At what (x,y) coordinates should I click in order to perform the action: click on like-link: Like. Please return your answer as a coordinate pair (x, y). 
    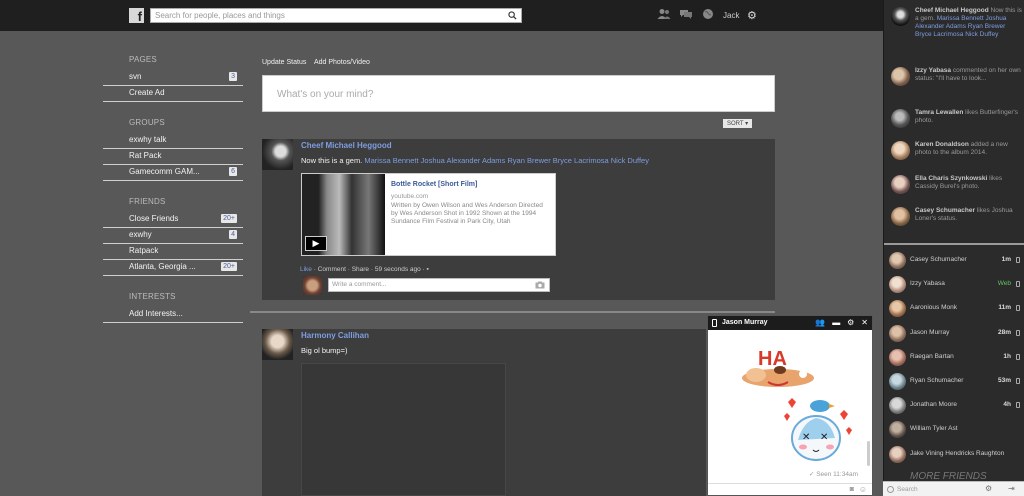
    Looking at the image, I should click on (306, 269).